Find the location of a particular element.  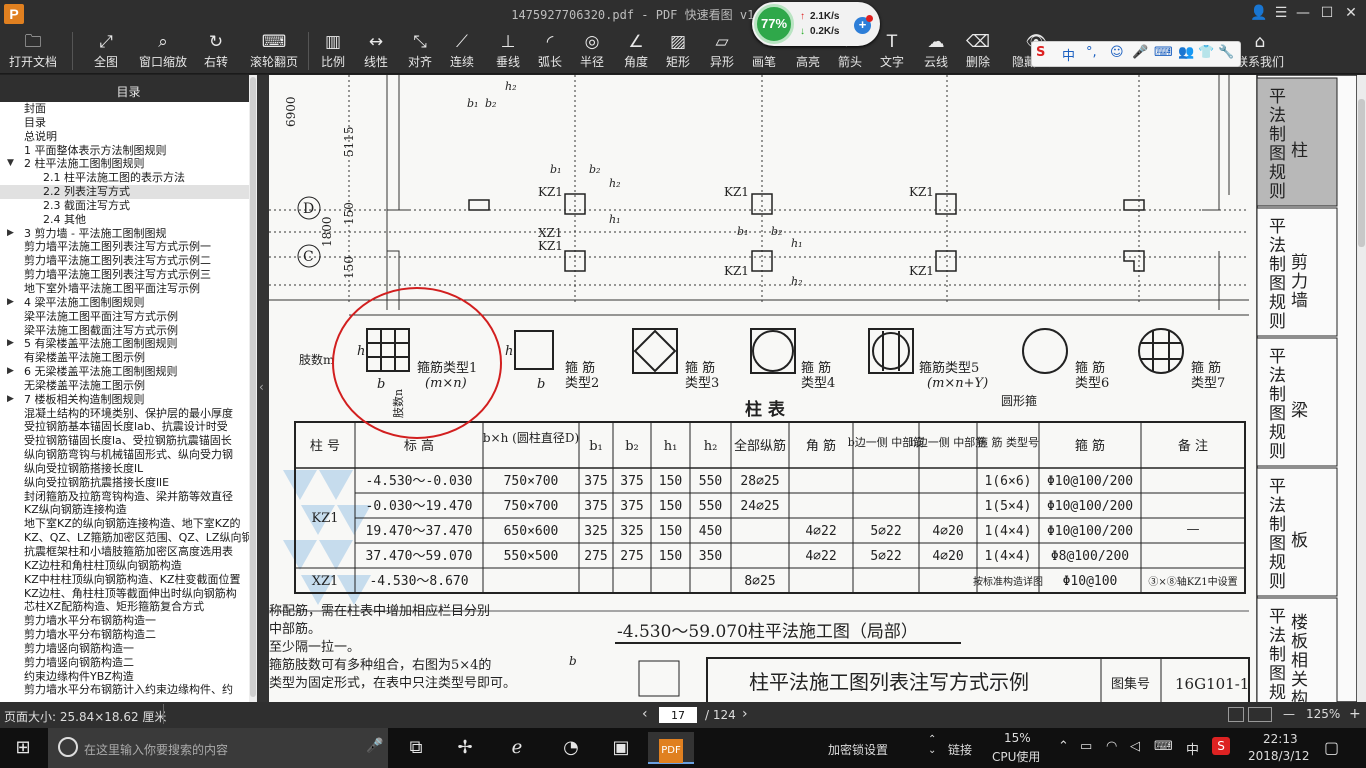

close-button: ✕ is located at coordinates (1351, 13).